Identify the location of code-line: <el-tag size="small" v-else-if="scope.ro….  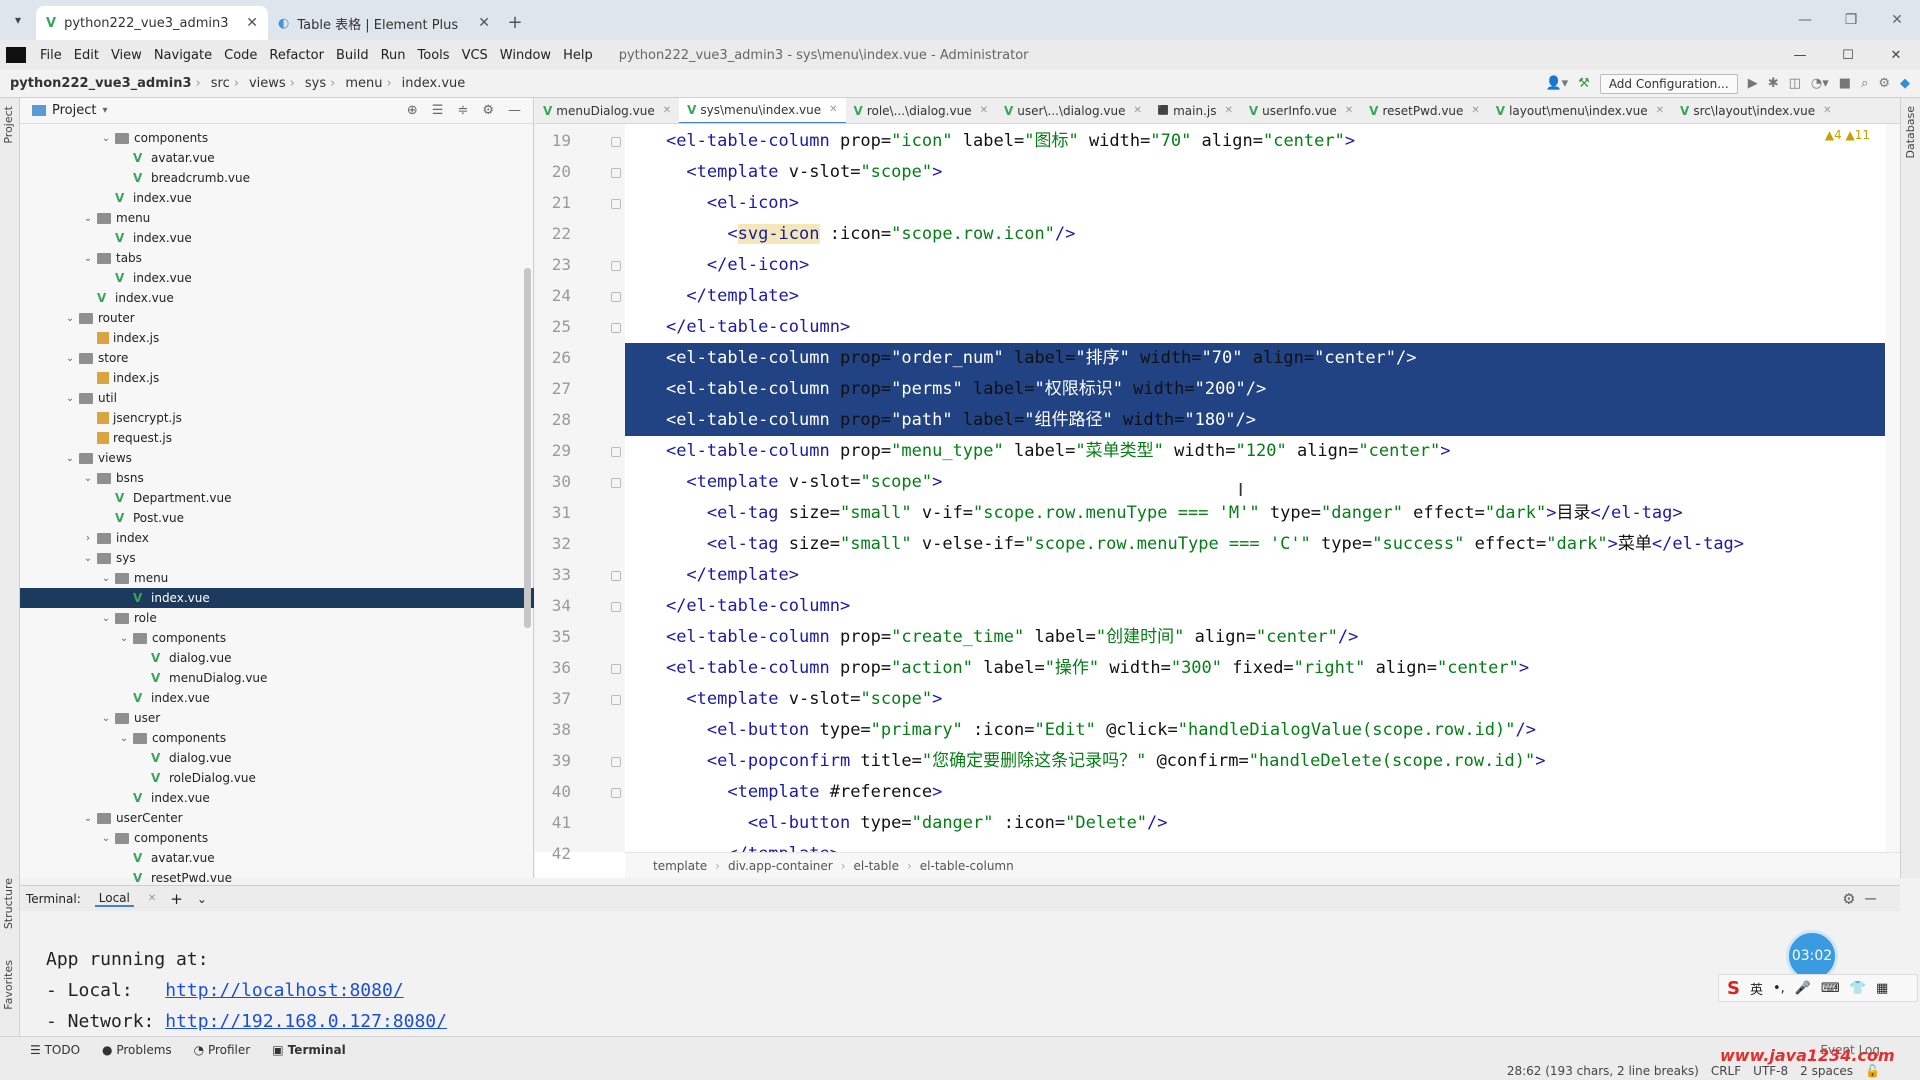
(1255, 544).